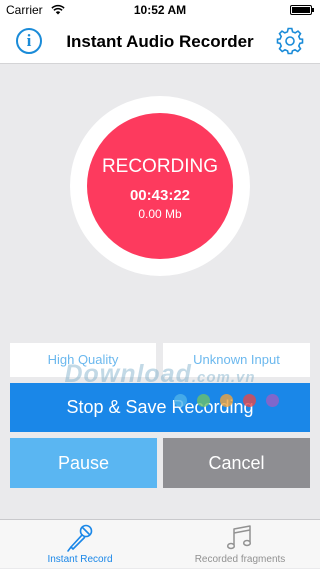 The height and width of the screenshot is (569, 320). Describe the element at coordinates (160, 195) in the screenshot. I see `elapsed-time: 00:43:22` at that location.